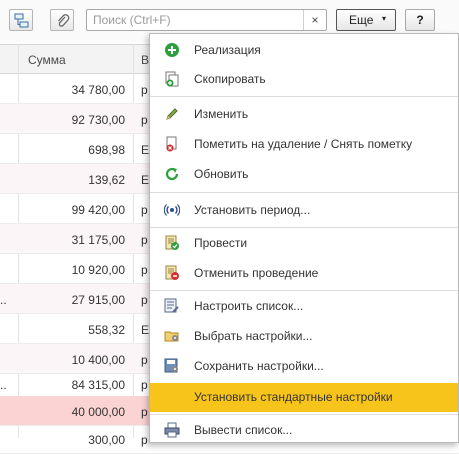  I want to click on structure-button, so click(21, 20).